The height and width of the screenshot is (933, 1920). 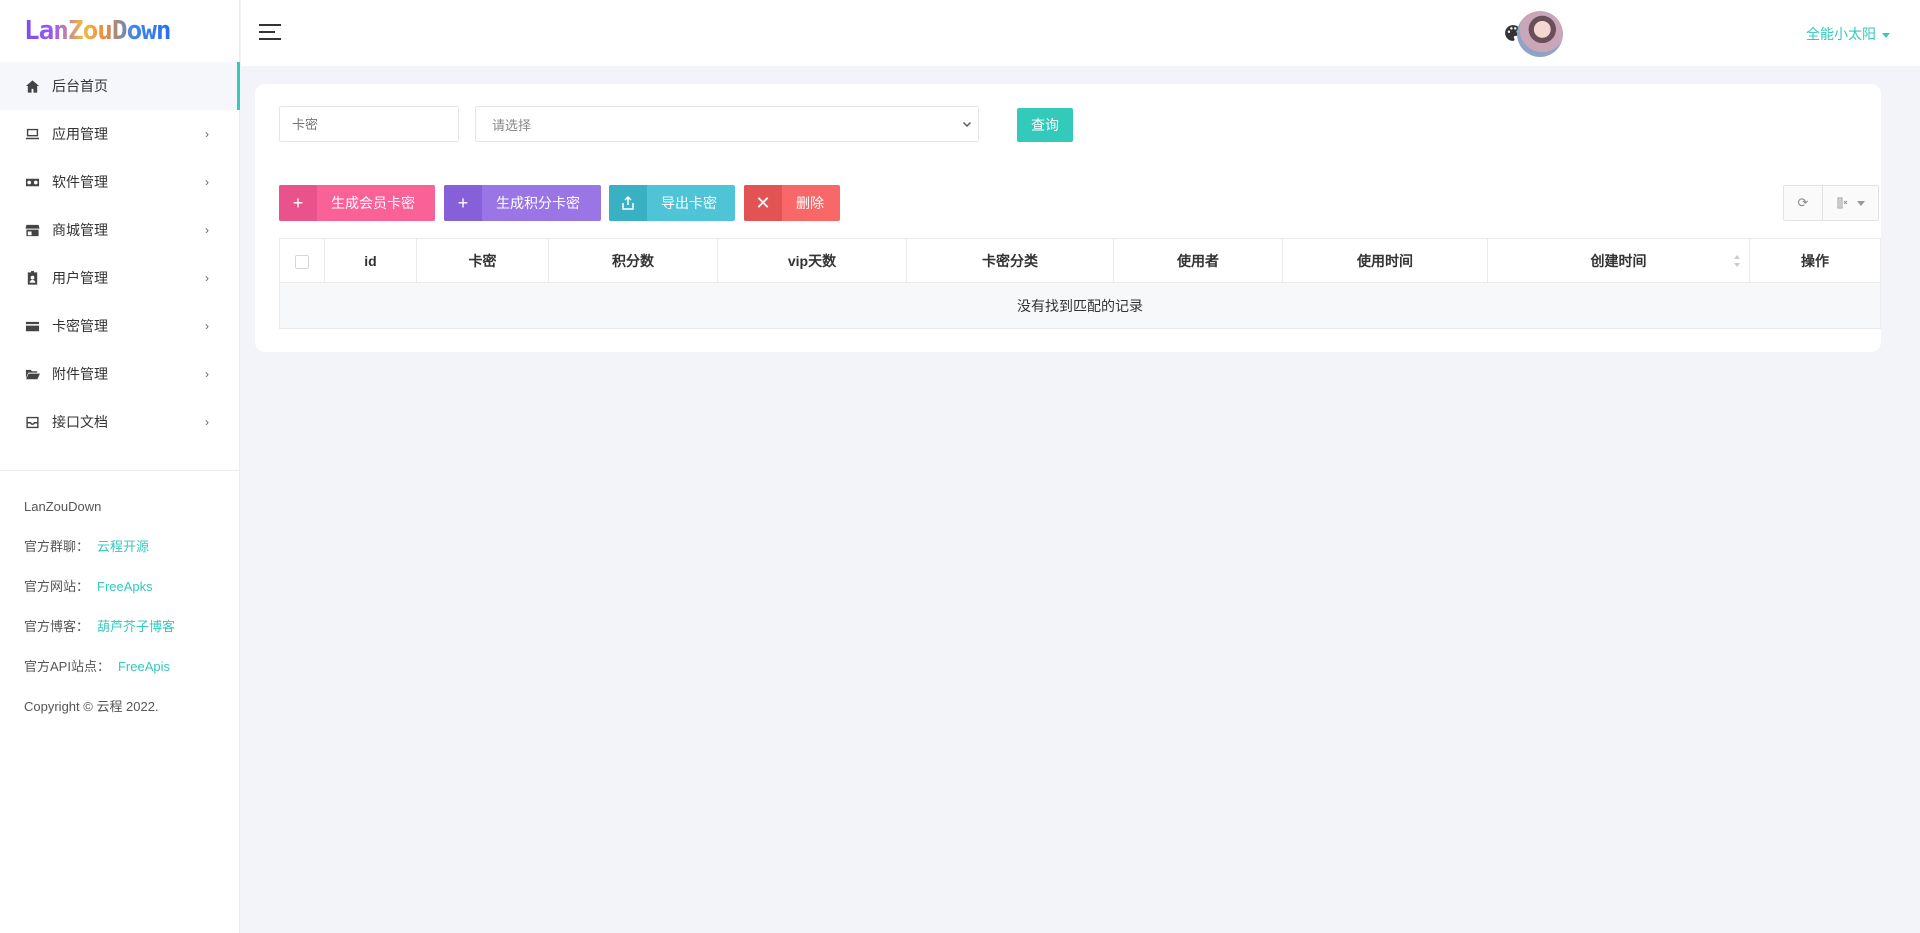 What do you see at coordinates (32, 326) in the screenshot?
I see `credit-card-icon` at bounding box center [32, 326].